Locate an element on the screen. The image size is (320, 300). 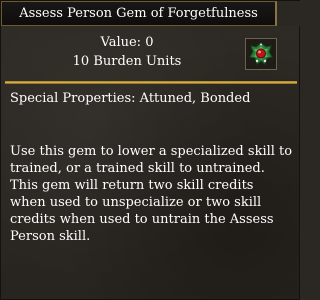
item-title: Assess Person Gem of Forgetfulness is located at coordinates (139, 13).